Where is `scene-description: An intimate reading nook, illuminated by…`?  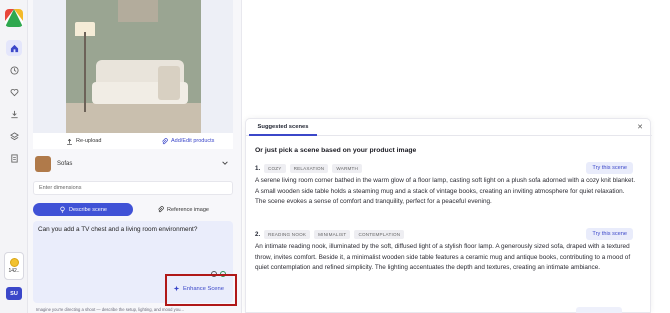 scene-description: An intimate reading nook, illuminated by… is located at coordinates (443, 257).